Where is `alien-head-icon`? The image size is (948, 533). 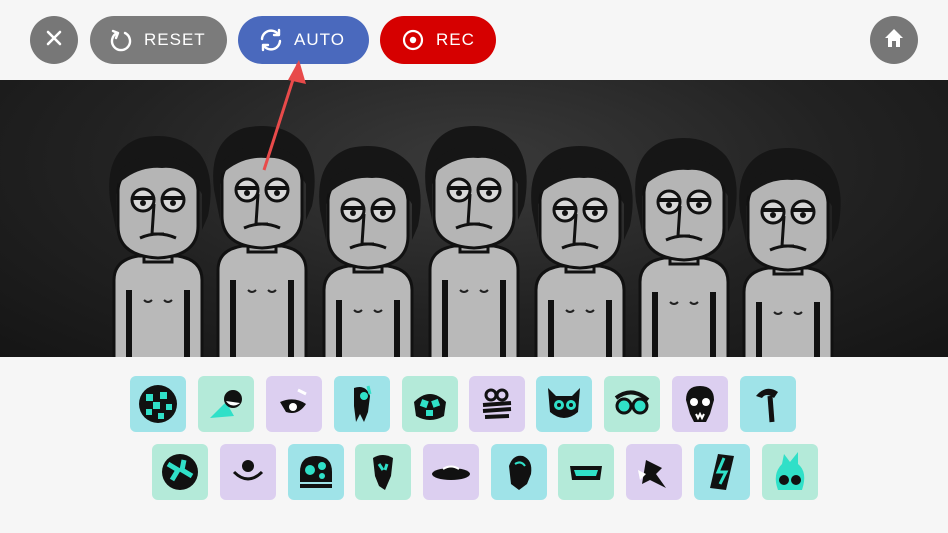
alien-head-icon is located at coordinates (383, 472).